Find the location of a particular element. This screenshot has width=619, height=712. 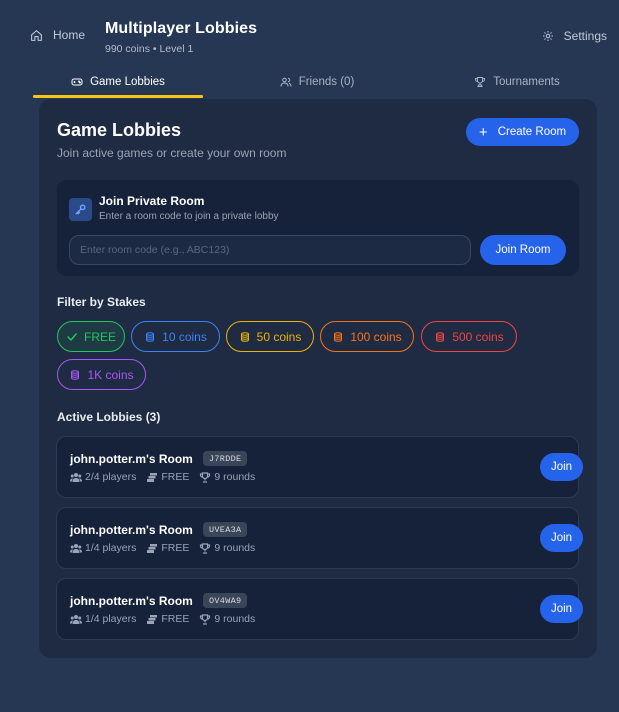

create-room-button: + Create Room is located at coordinates (522, 132).